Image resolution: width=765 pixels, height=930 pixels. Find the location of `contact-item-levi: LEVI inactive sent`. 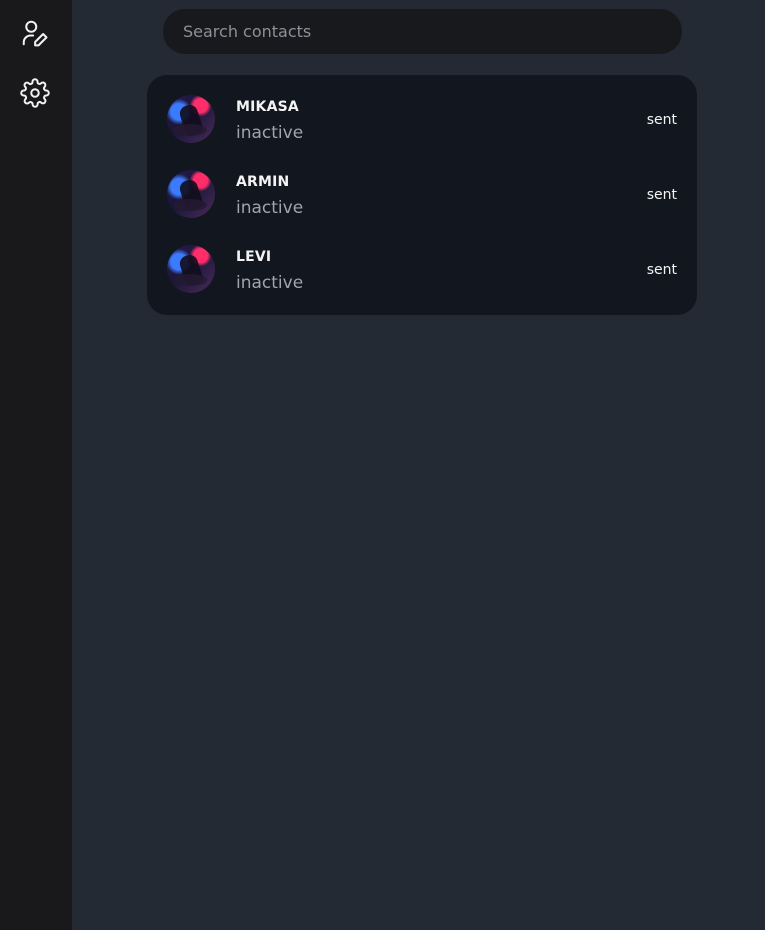

contact-item-levi: LEVI inactive sent is located at coordinates (422, 262).